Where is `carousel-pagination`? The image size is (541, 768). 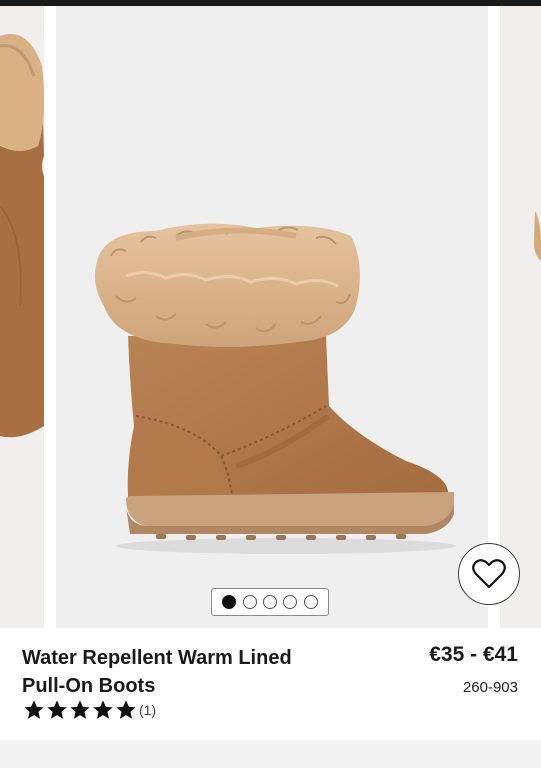
carousel-pagination is located at coordinates (270, 602).